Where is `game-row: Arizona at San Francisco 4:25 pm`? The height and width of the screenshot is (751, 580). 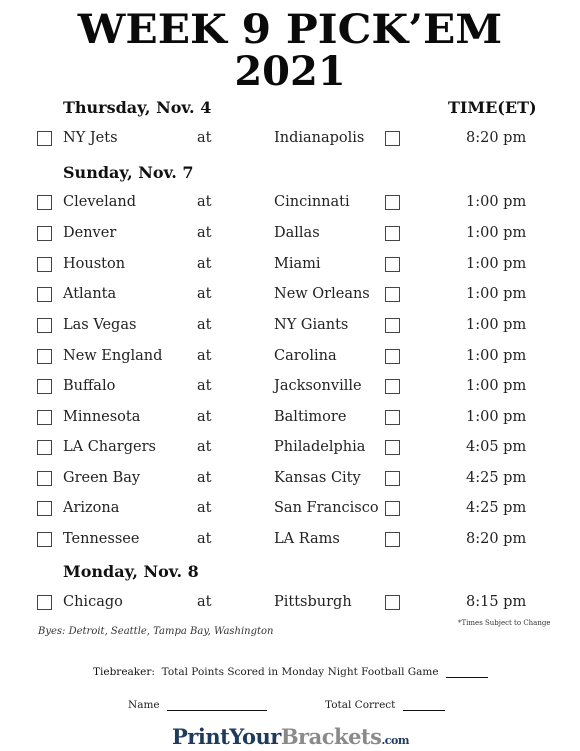 game-row: Arizona at San Francisco 4:25 pm is located at coordinates (290, 508).